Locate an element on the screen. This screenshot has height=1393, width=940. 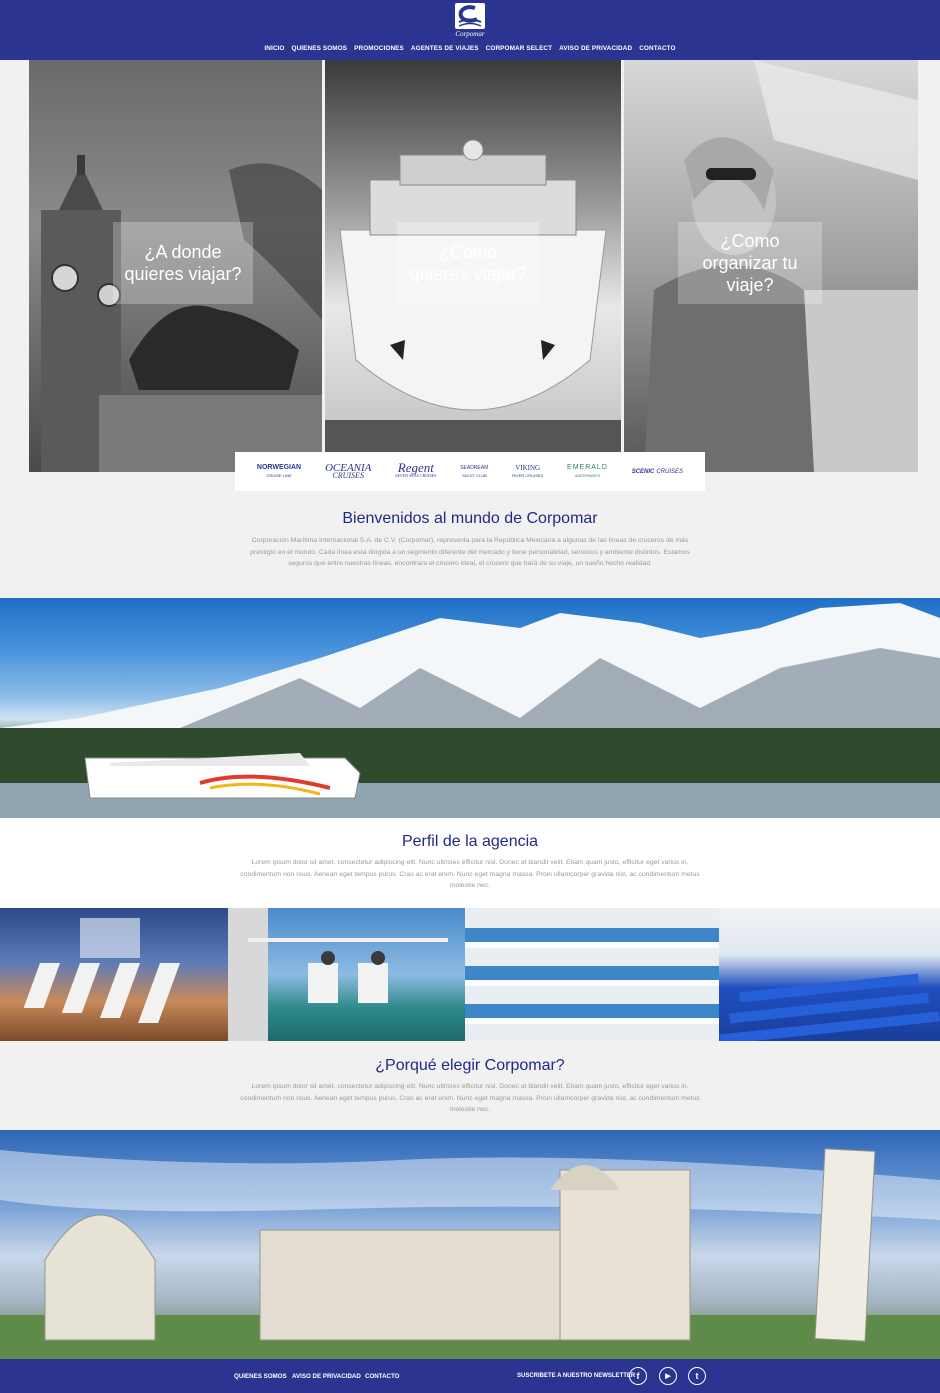
brand-name: Regent is located at coordinates (415, 467).